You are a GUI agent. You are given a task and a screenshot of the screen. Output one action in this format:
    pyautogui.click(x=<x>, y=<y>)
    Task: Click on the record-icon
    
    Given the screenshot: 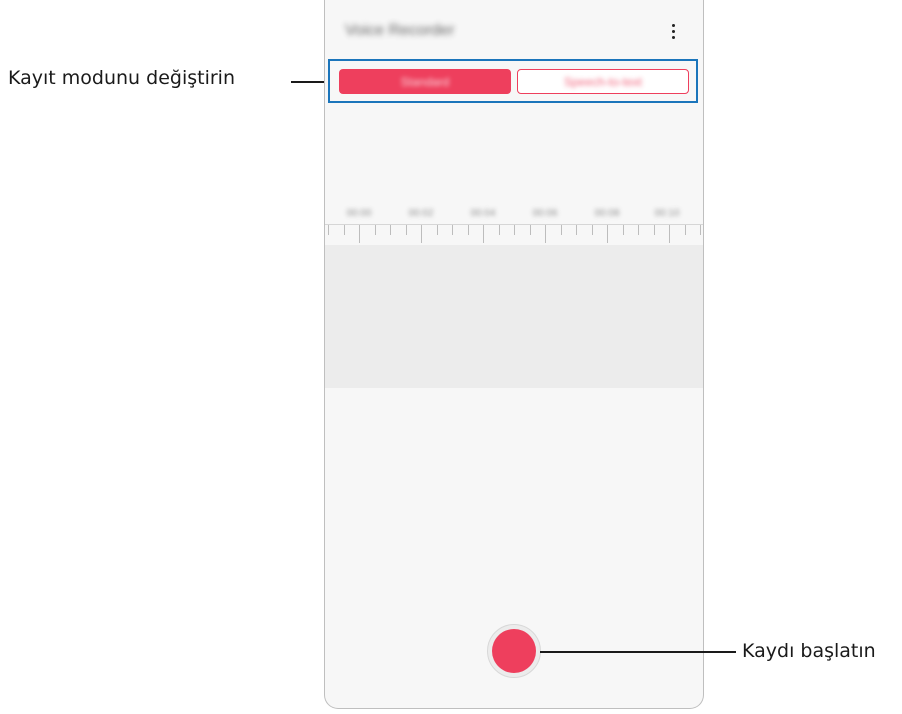 What is the action you would take?
    pyautogui.click(x=514, y=651)
    